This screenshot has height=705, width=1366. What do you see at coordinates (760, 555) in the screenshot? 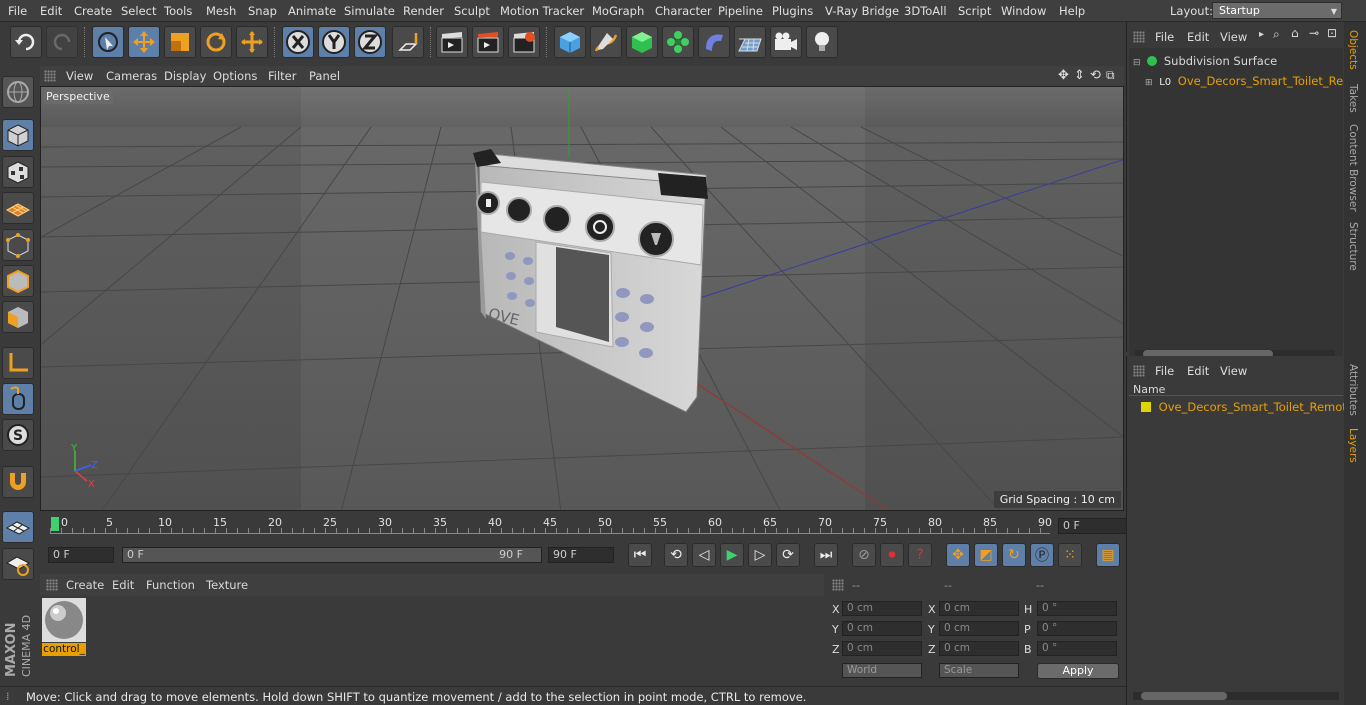
I see `next-frame-button: ▷` at bounding box center [760, 555].